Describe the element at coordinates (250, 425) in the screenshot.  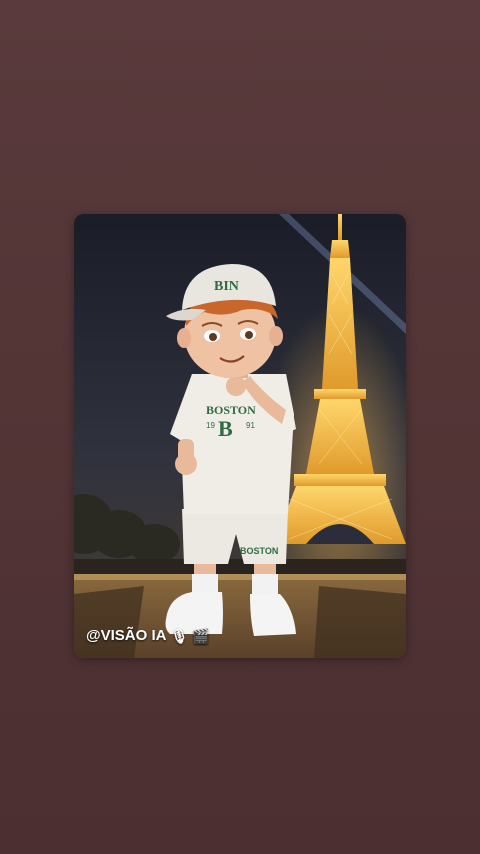
I see `shirt-number-right: 91` at that location.